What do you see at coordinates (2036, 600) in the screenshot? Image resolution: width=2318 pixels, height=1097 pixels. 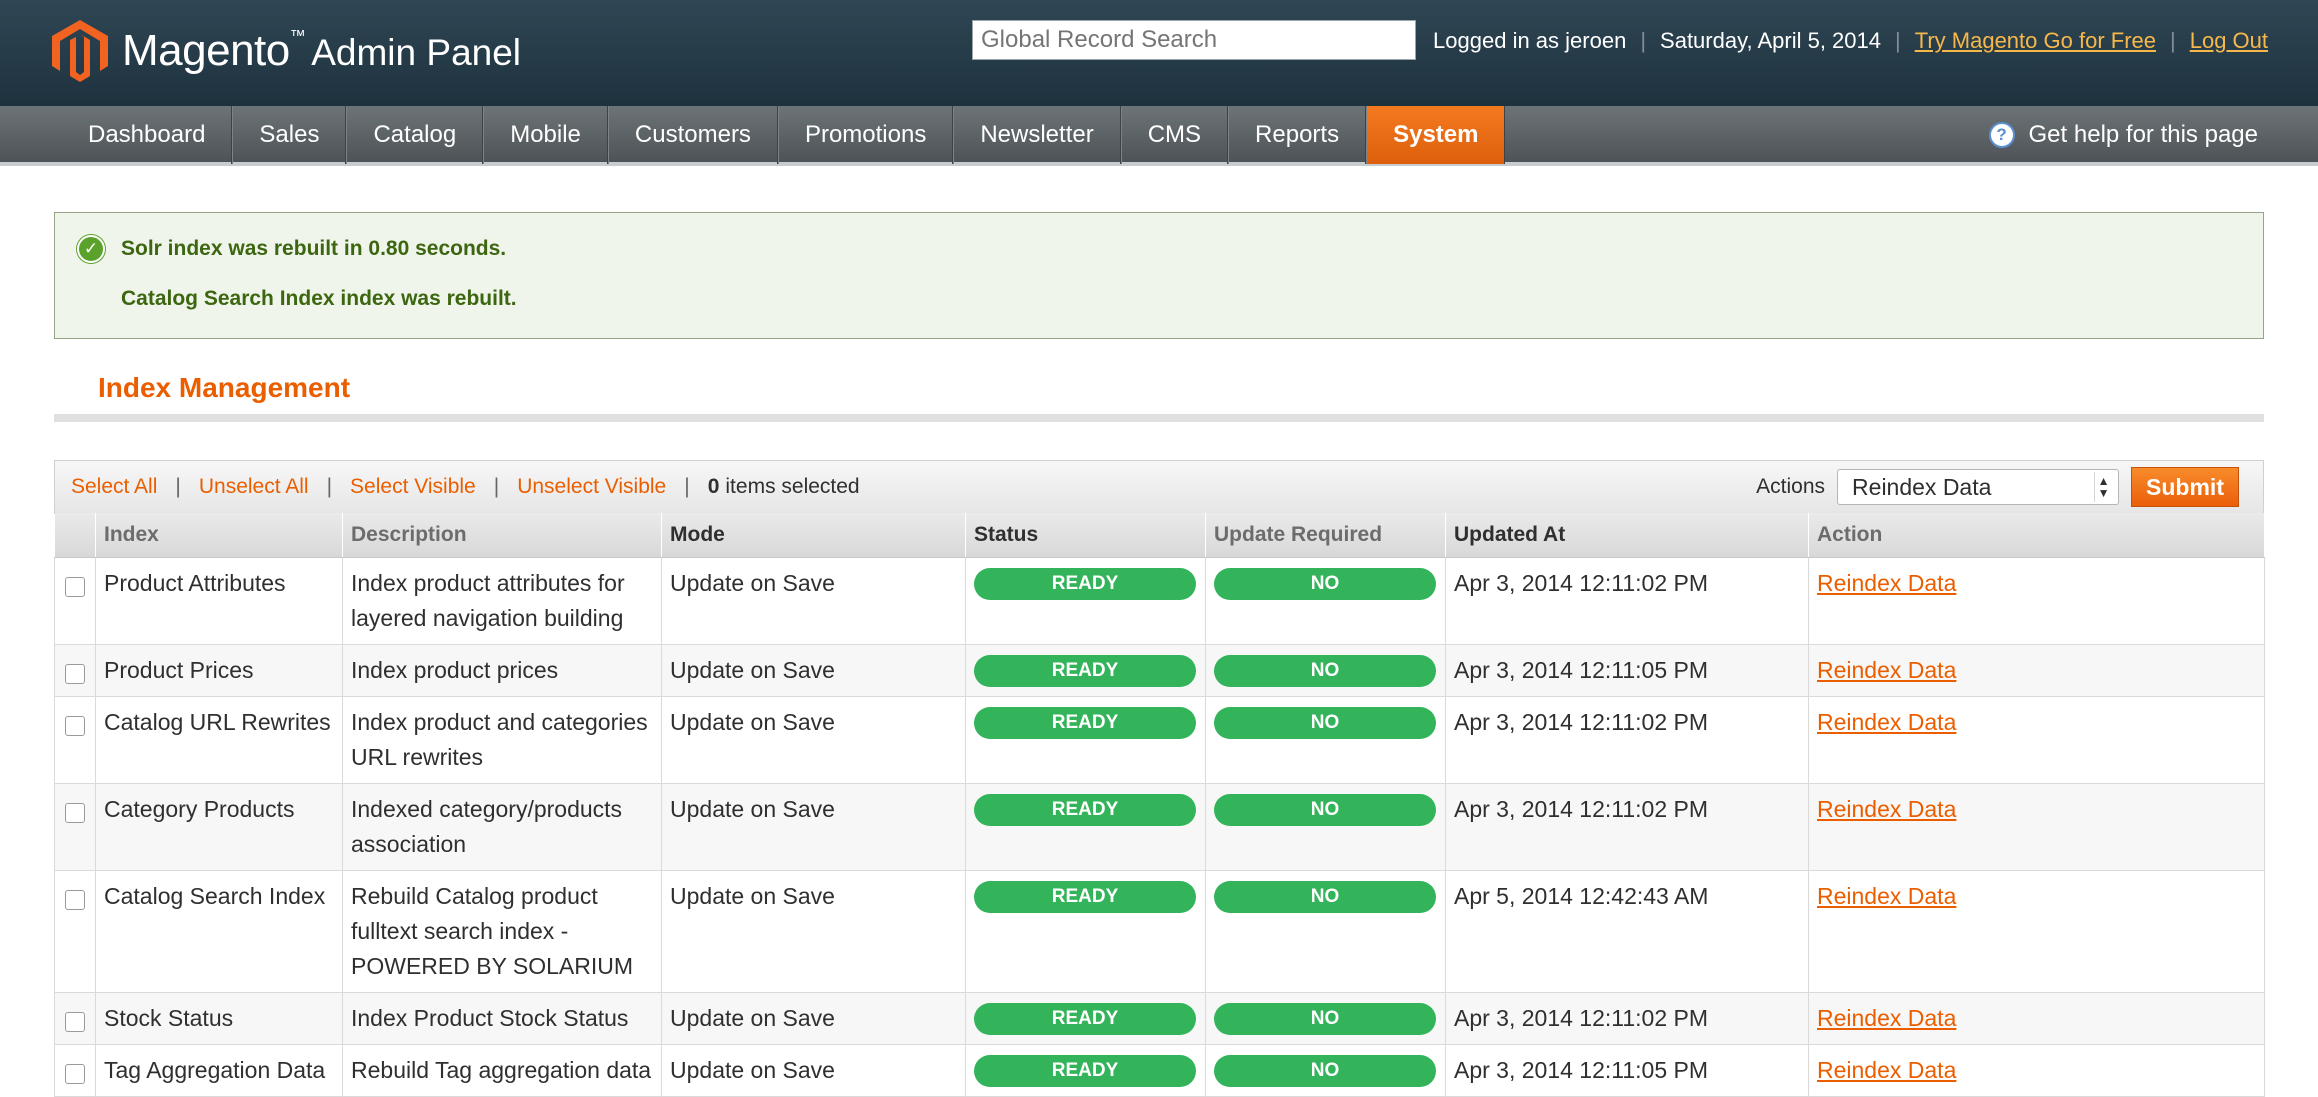 I see `cell-action: Reindex Data` at bounding box center [2036, 600].